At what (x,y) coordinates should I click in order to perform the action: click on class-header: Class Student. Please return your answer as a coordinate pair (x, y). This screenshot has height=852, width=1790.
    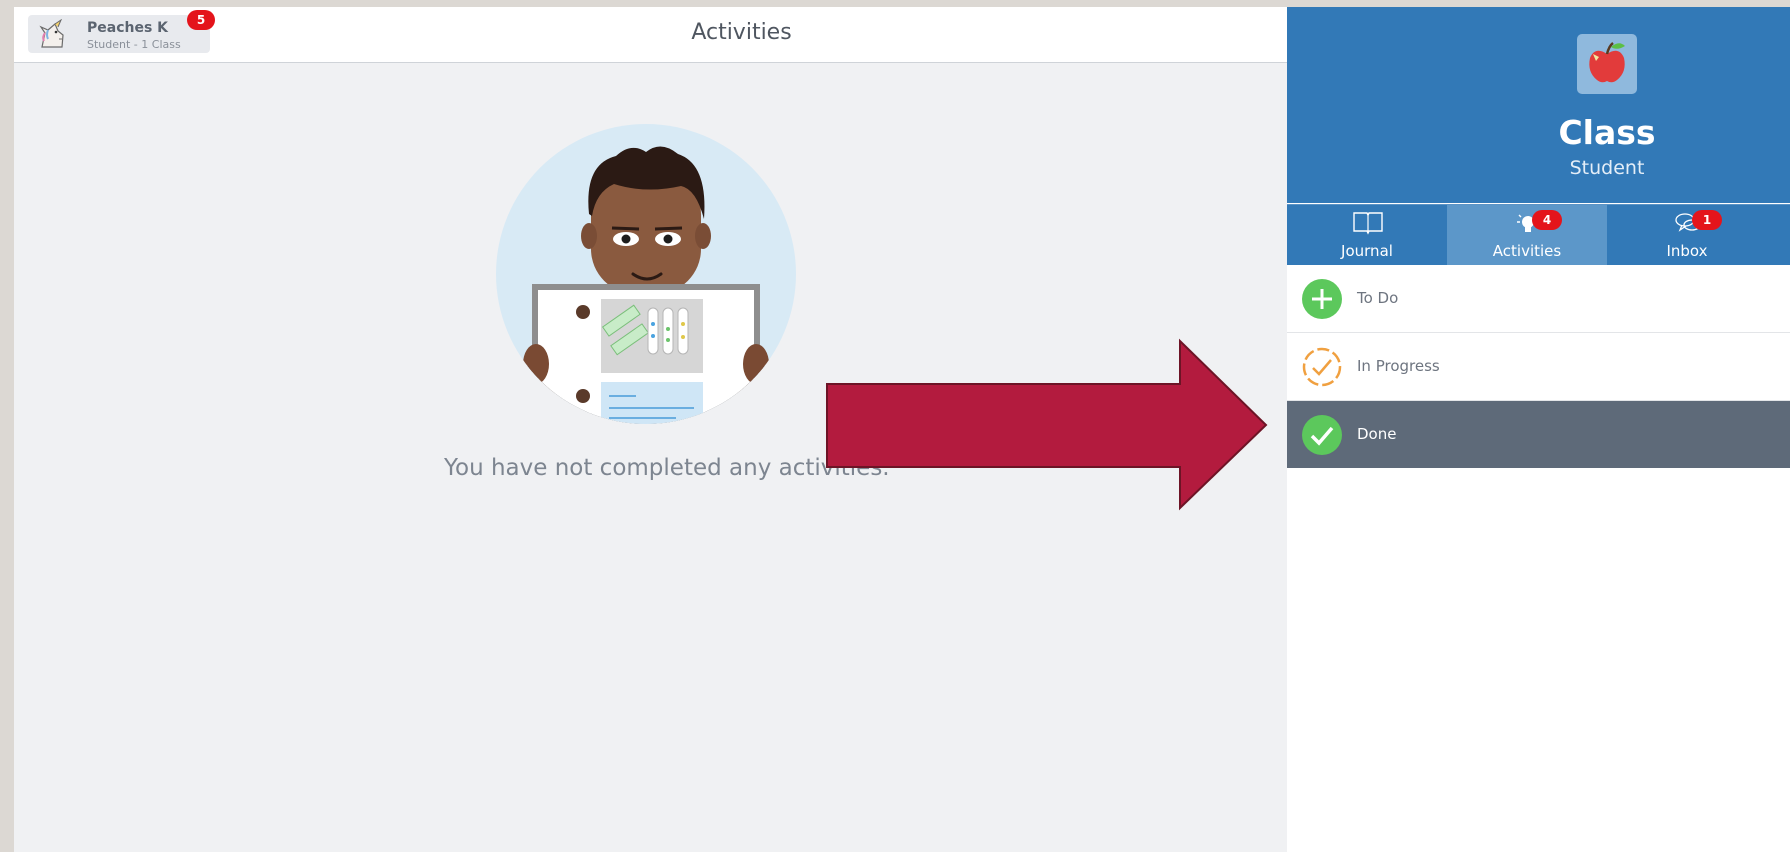
    Looking at the image, I should click on (1538, 105).